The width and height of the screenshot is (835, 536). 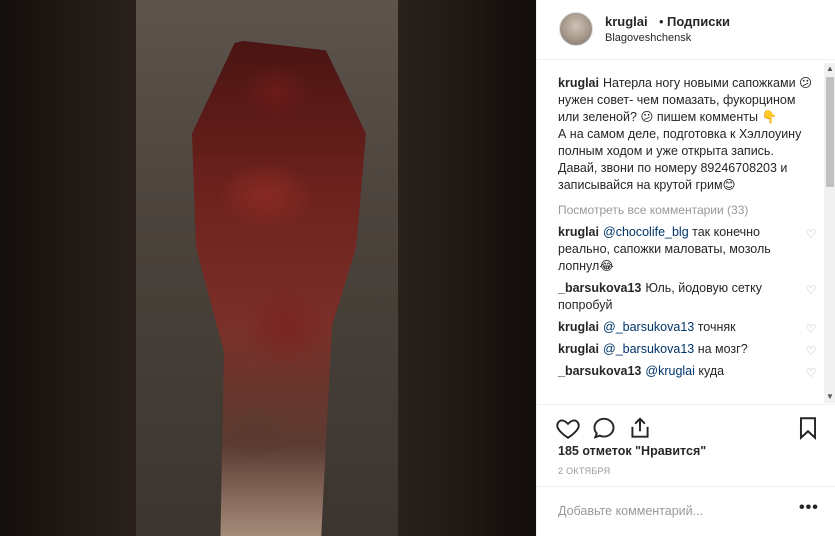 What do you see at coordinates (686, 30) in the screenshot?
I see `post-header: kruglai • Подписки Blagoveshchensk` at bounding box center [686, 30].